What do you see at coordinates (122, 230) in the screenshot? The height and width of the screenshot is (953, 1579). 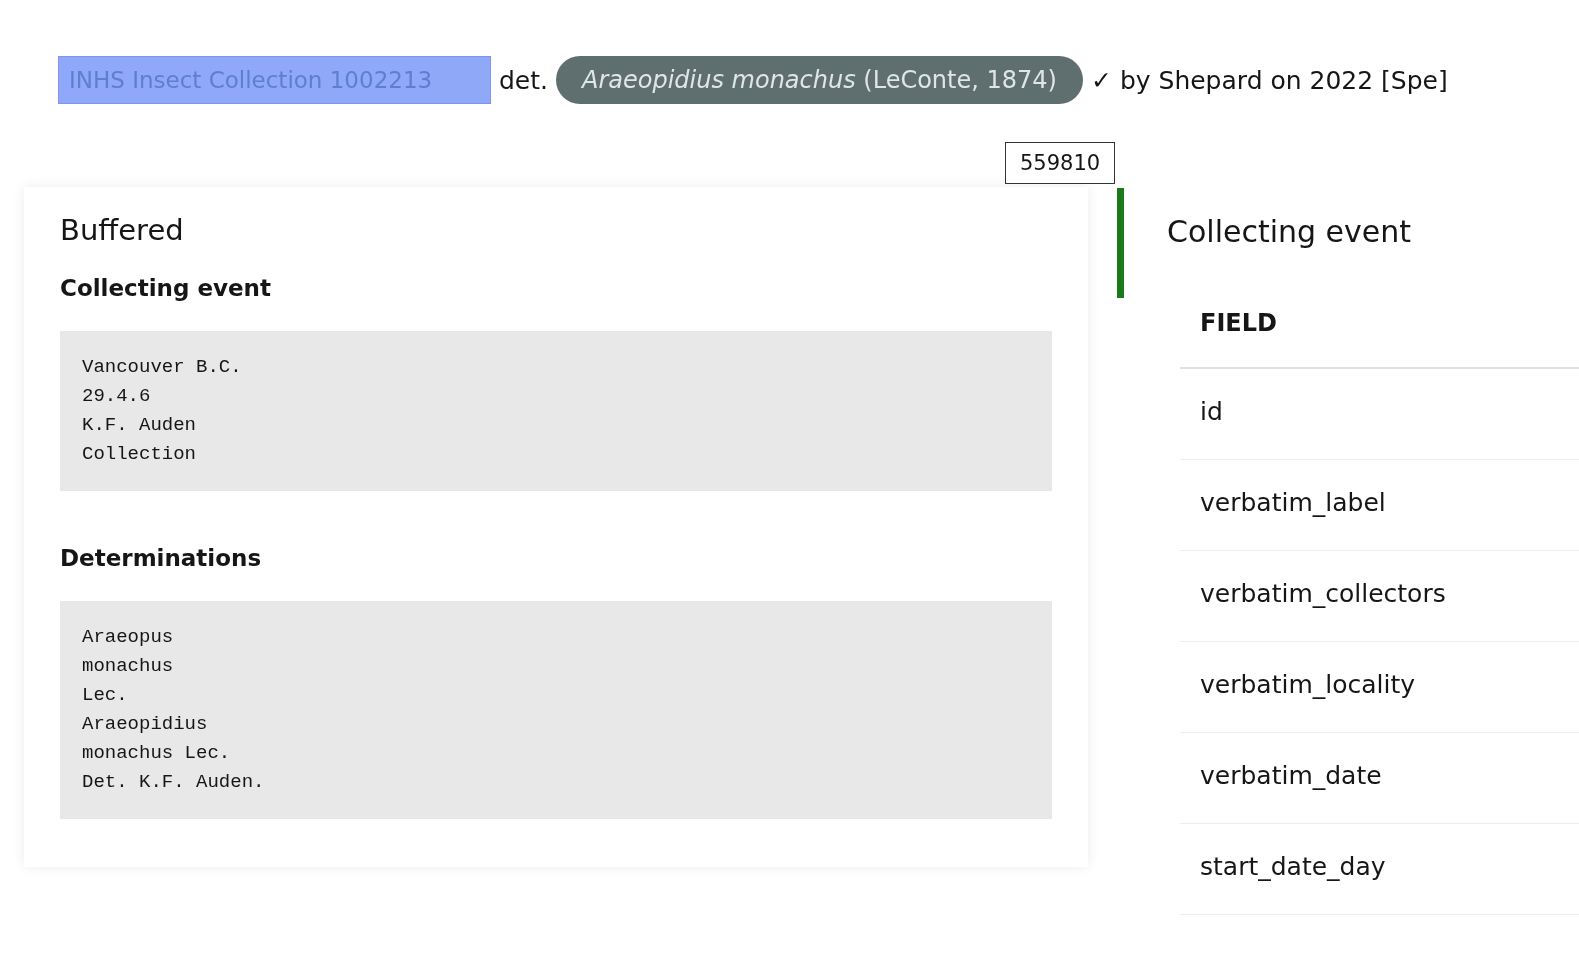 I see `card-title: Buffered` at bounding box center [122, 230].